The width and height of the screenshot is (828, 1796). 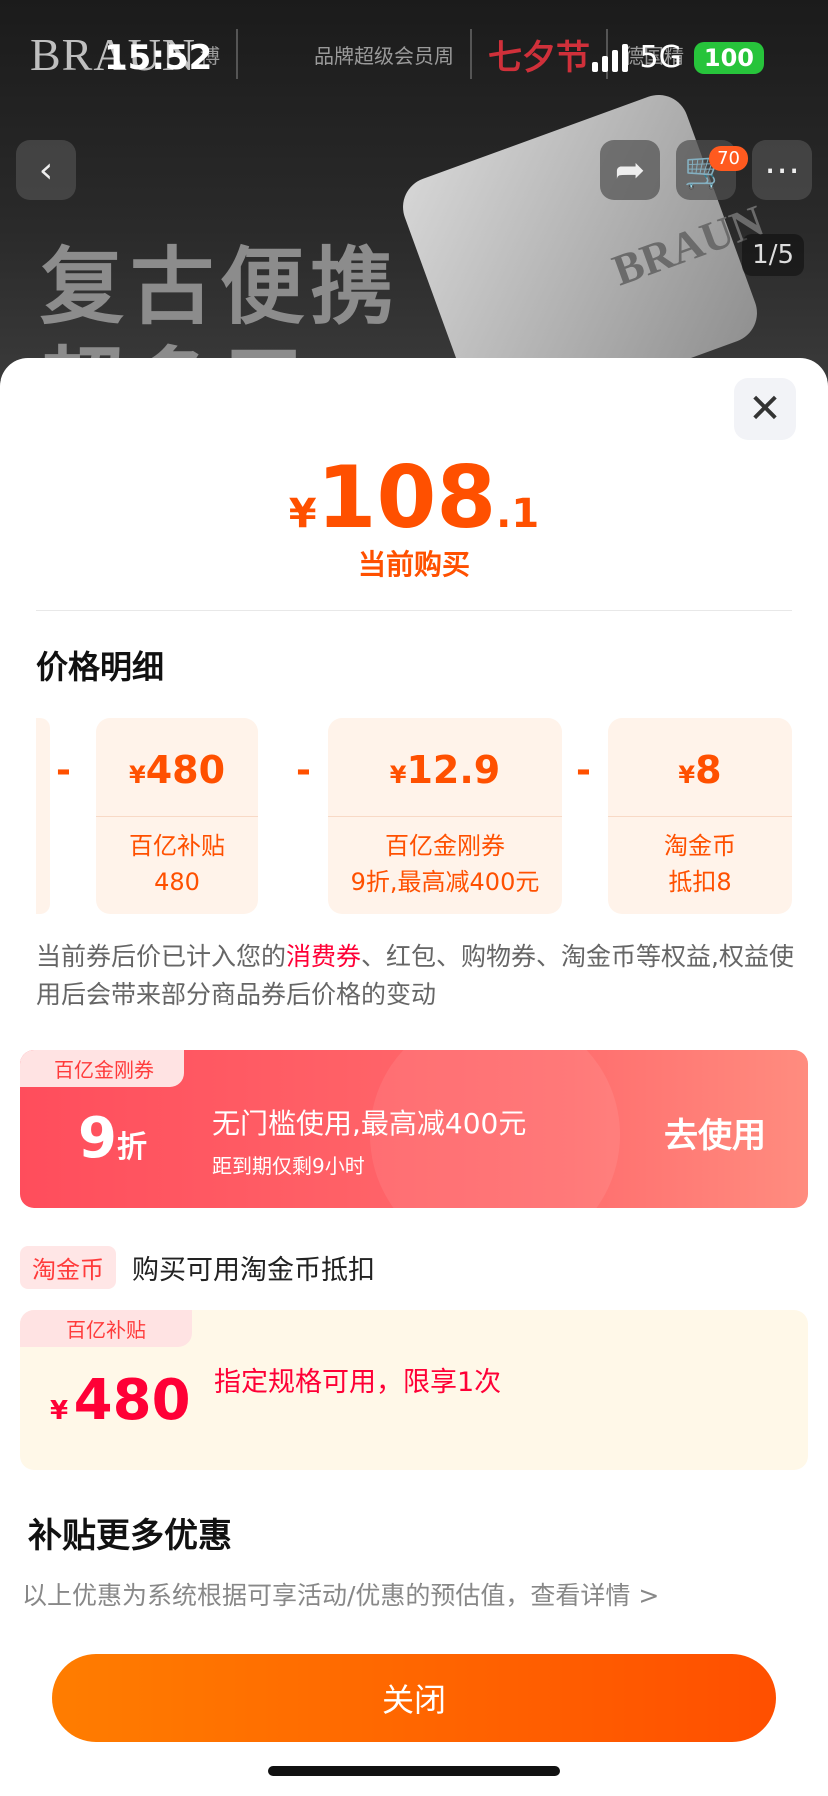 What do you see at coordinates (97, 1138) in the screenshot?
I see `discount-number: 9` at bounding box center [97, 1138].